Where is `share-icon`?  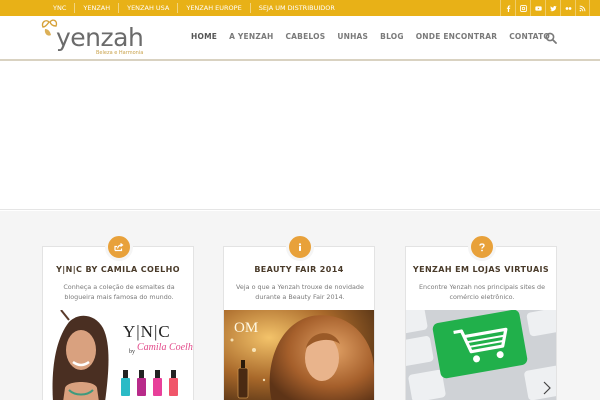 share-icon is located at coordinates (119, 247).